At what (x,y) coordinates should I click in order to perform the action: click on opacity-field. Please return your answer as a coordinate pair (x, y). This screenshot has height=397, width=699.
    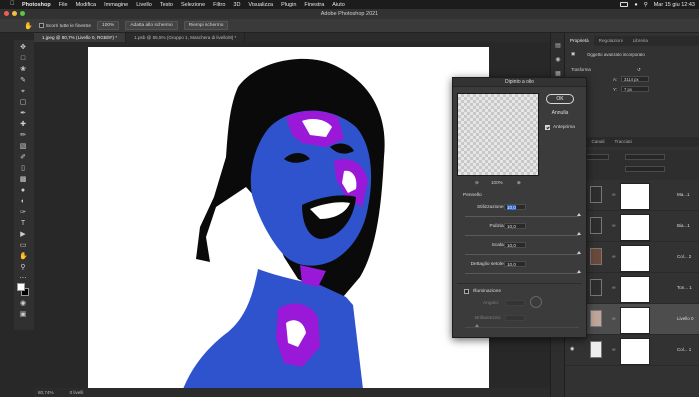
    Looking at the image, I should click on (645, 169).